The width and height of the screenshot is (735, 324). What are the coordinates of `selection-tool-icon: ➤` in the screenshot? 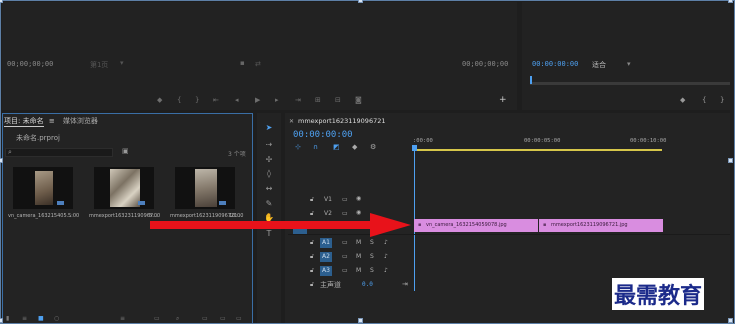 It's located at (269, 128).